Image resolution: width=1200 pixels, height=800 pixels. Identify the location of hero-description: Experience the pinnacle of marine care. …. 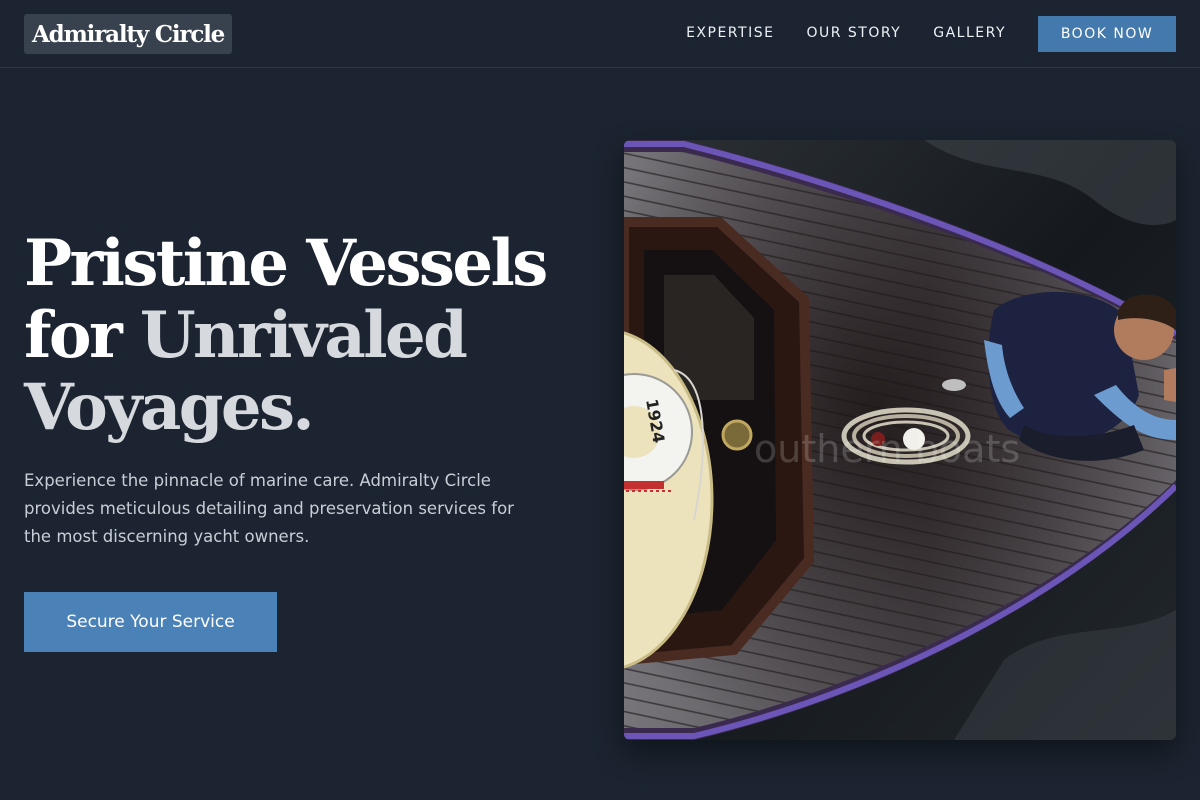
(269, 508).